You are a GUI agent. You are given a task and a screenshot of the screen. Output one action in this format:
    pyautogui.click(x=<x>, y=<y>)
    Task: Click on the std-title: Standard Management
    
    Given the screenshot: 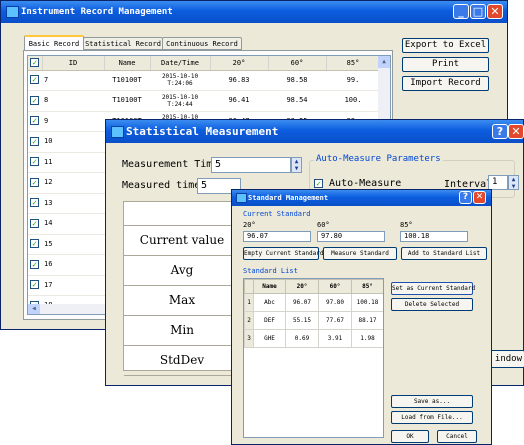 What is the action you would take?
    pyautogui.click(x=288, y=198)
    